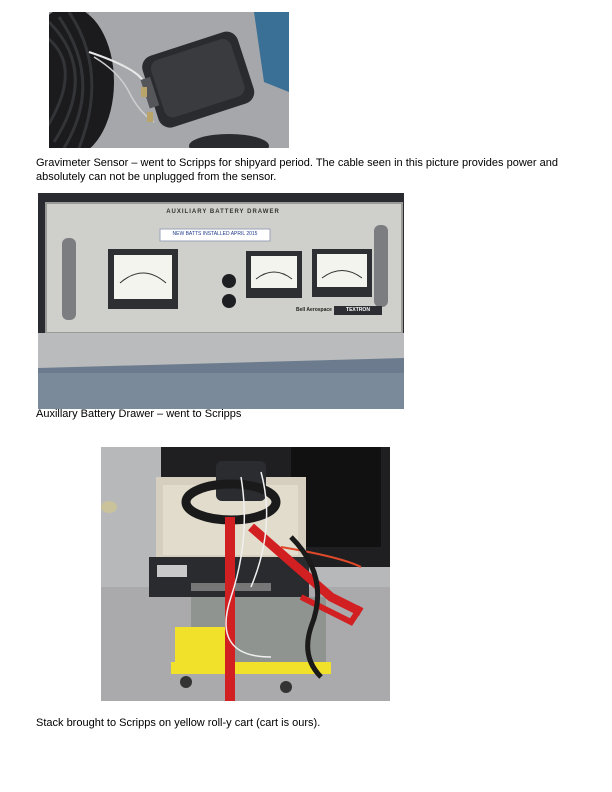  I want to click on battery-sticker: NEW BATTS INSTALLED APRIL 2015, so click(215, 234).